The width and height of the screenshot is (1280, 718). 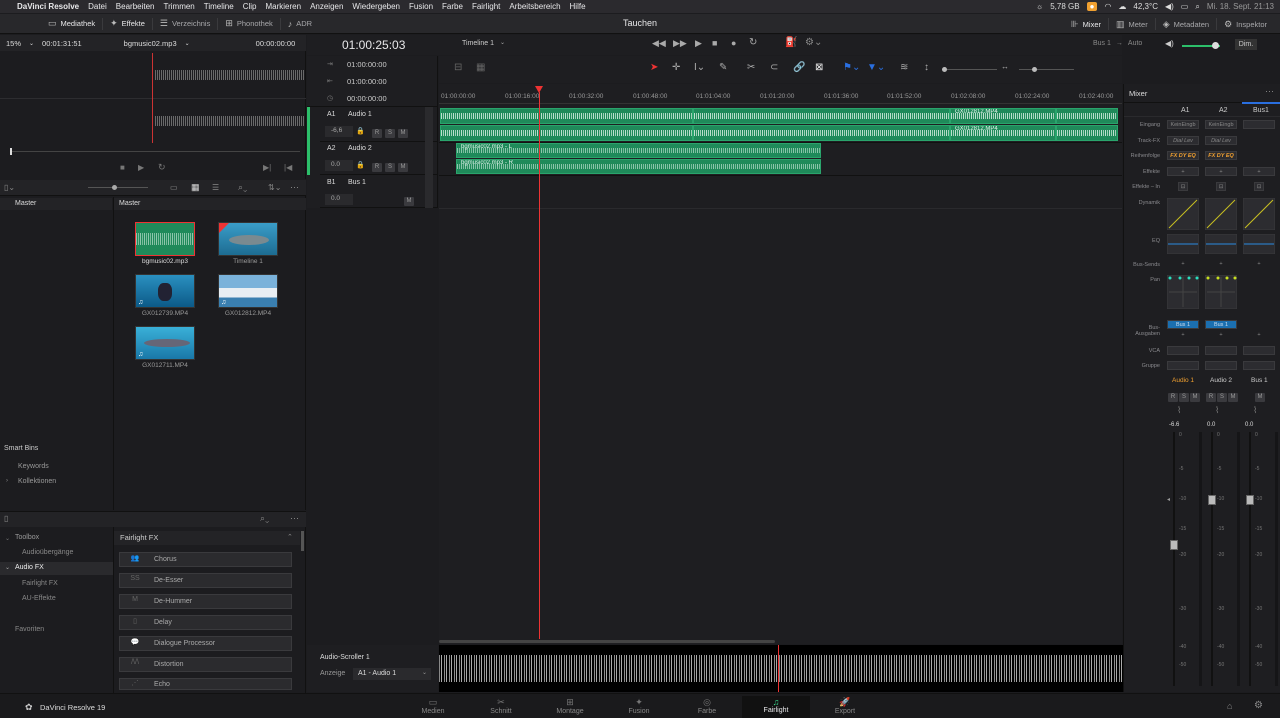 I want to click on vertical-zoom-slider, so click(x=969, y=69).